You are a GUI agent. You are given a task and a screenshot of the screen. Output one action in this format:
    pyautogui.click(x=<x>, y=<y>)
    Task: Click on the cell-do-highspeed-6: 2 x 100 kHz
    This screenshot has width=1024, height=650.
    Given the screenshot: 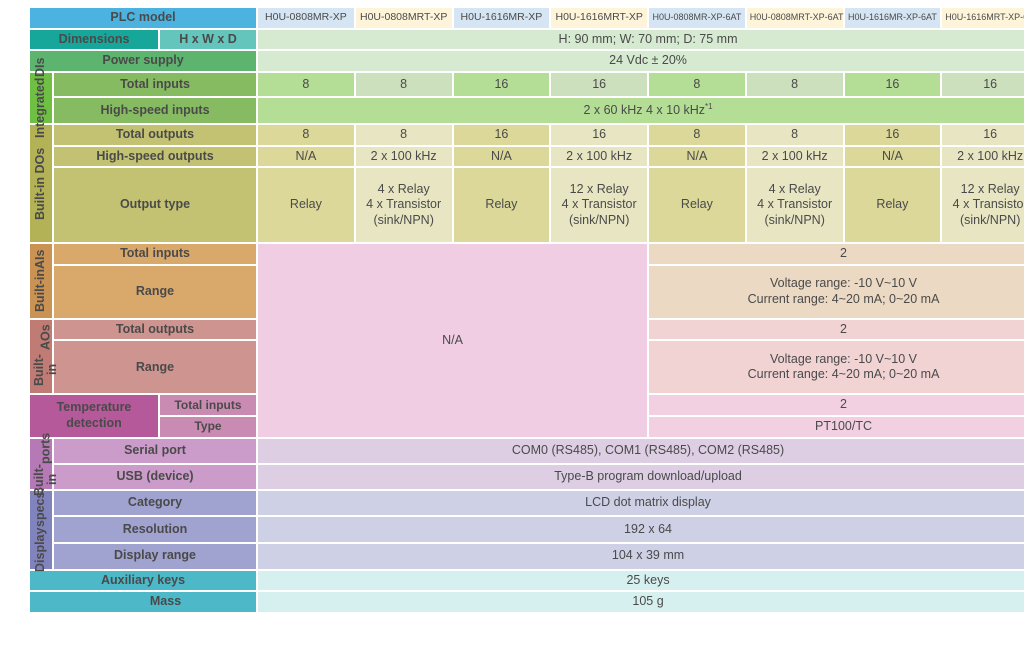 What is the action you would take?
    pyautogui.click(x=794, y=156)
    